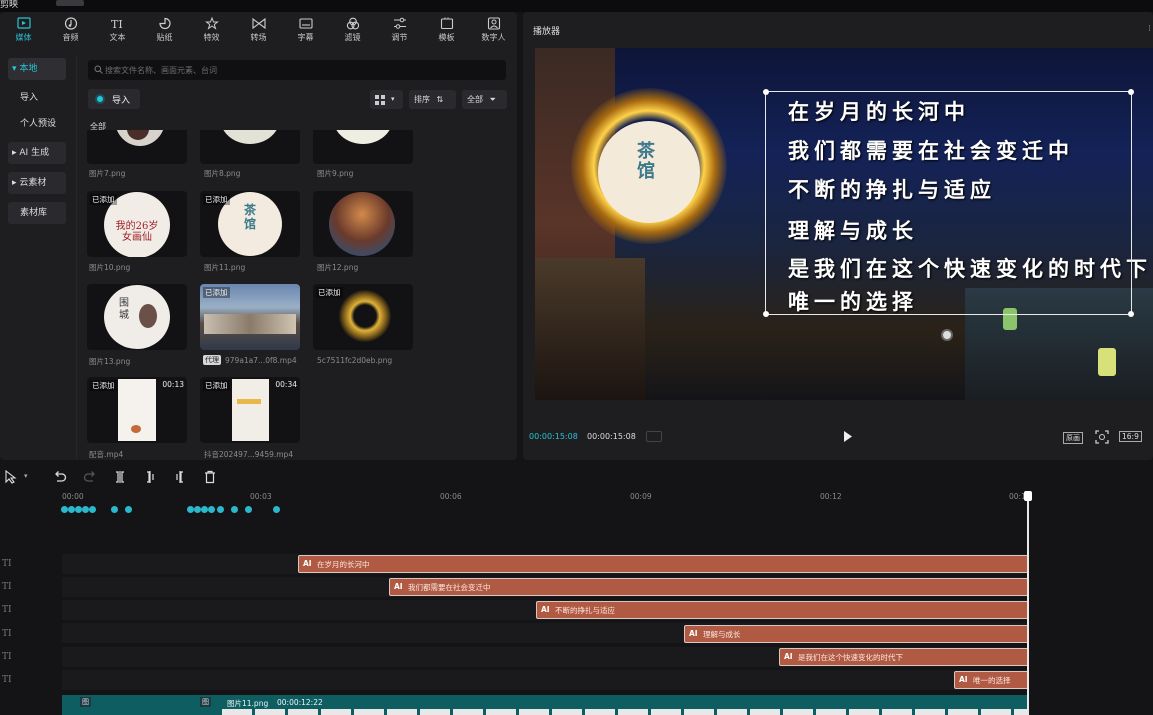 This screenshot has width=1153, height=715. I want to click on import-button: 导入, so click(114, 99).